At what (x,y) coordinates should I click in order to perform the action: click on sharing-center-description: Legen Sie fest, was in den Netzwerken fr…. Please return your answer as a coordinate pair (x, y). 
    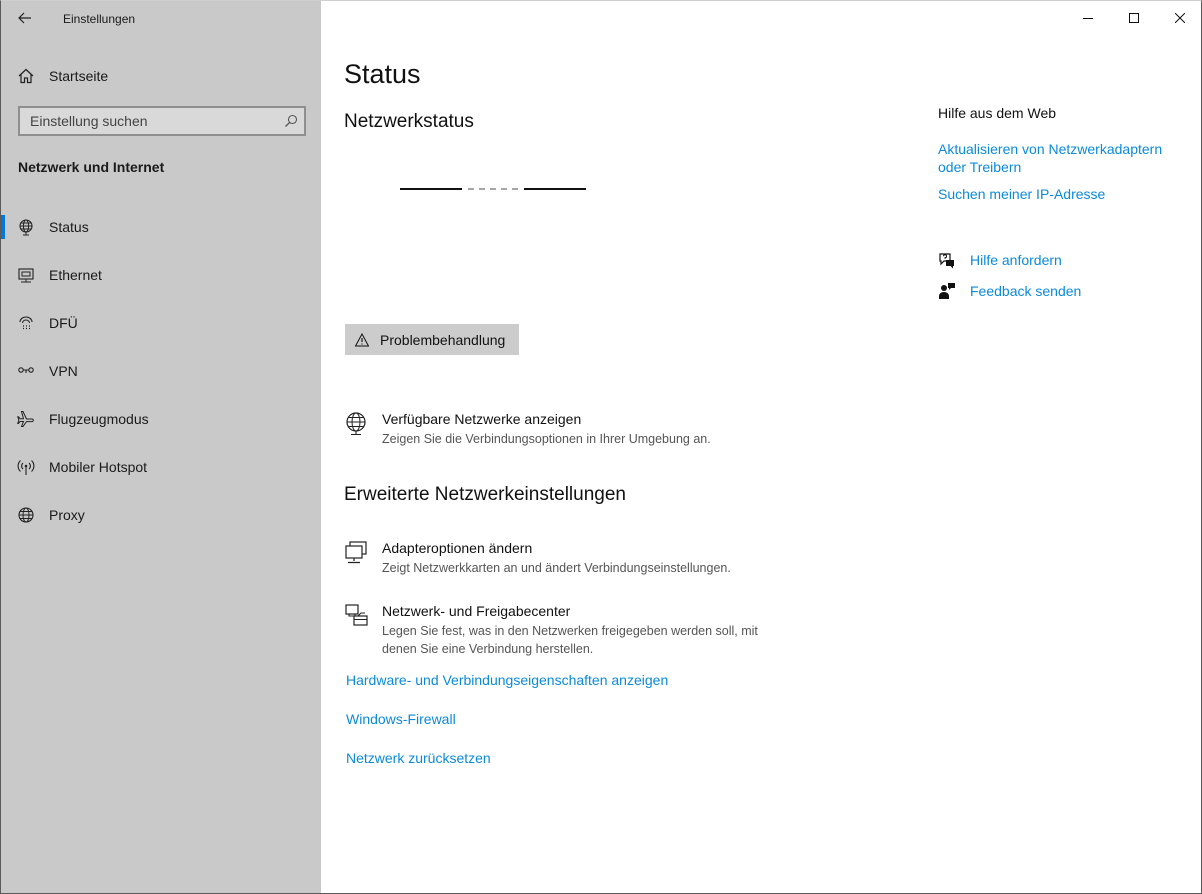
    Looking at the image, I should click on (570, 640).